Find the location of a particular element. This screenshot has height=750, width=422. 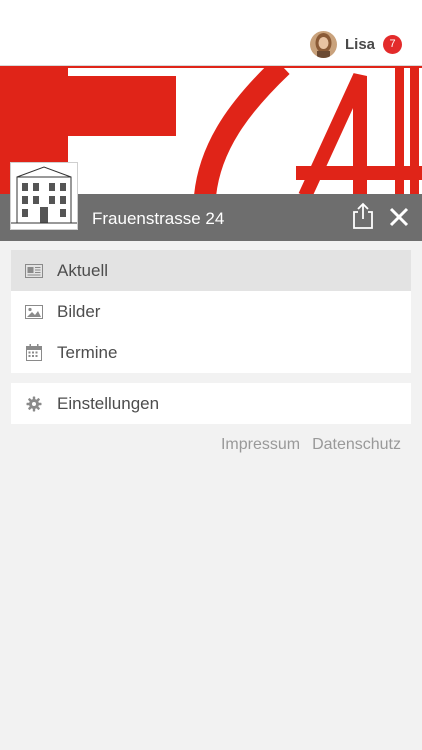

user-profile: Lisa 7 is located at coordinates (355, 44).